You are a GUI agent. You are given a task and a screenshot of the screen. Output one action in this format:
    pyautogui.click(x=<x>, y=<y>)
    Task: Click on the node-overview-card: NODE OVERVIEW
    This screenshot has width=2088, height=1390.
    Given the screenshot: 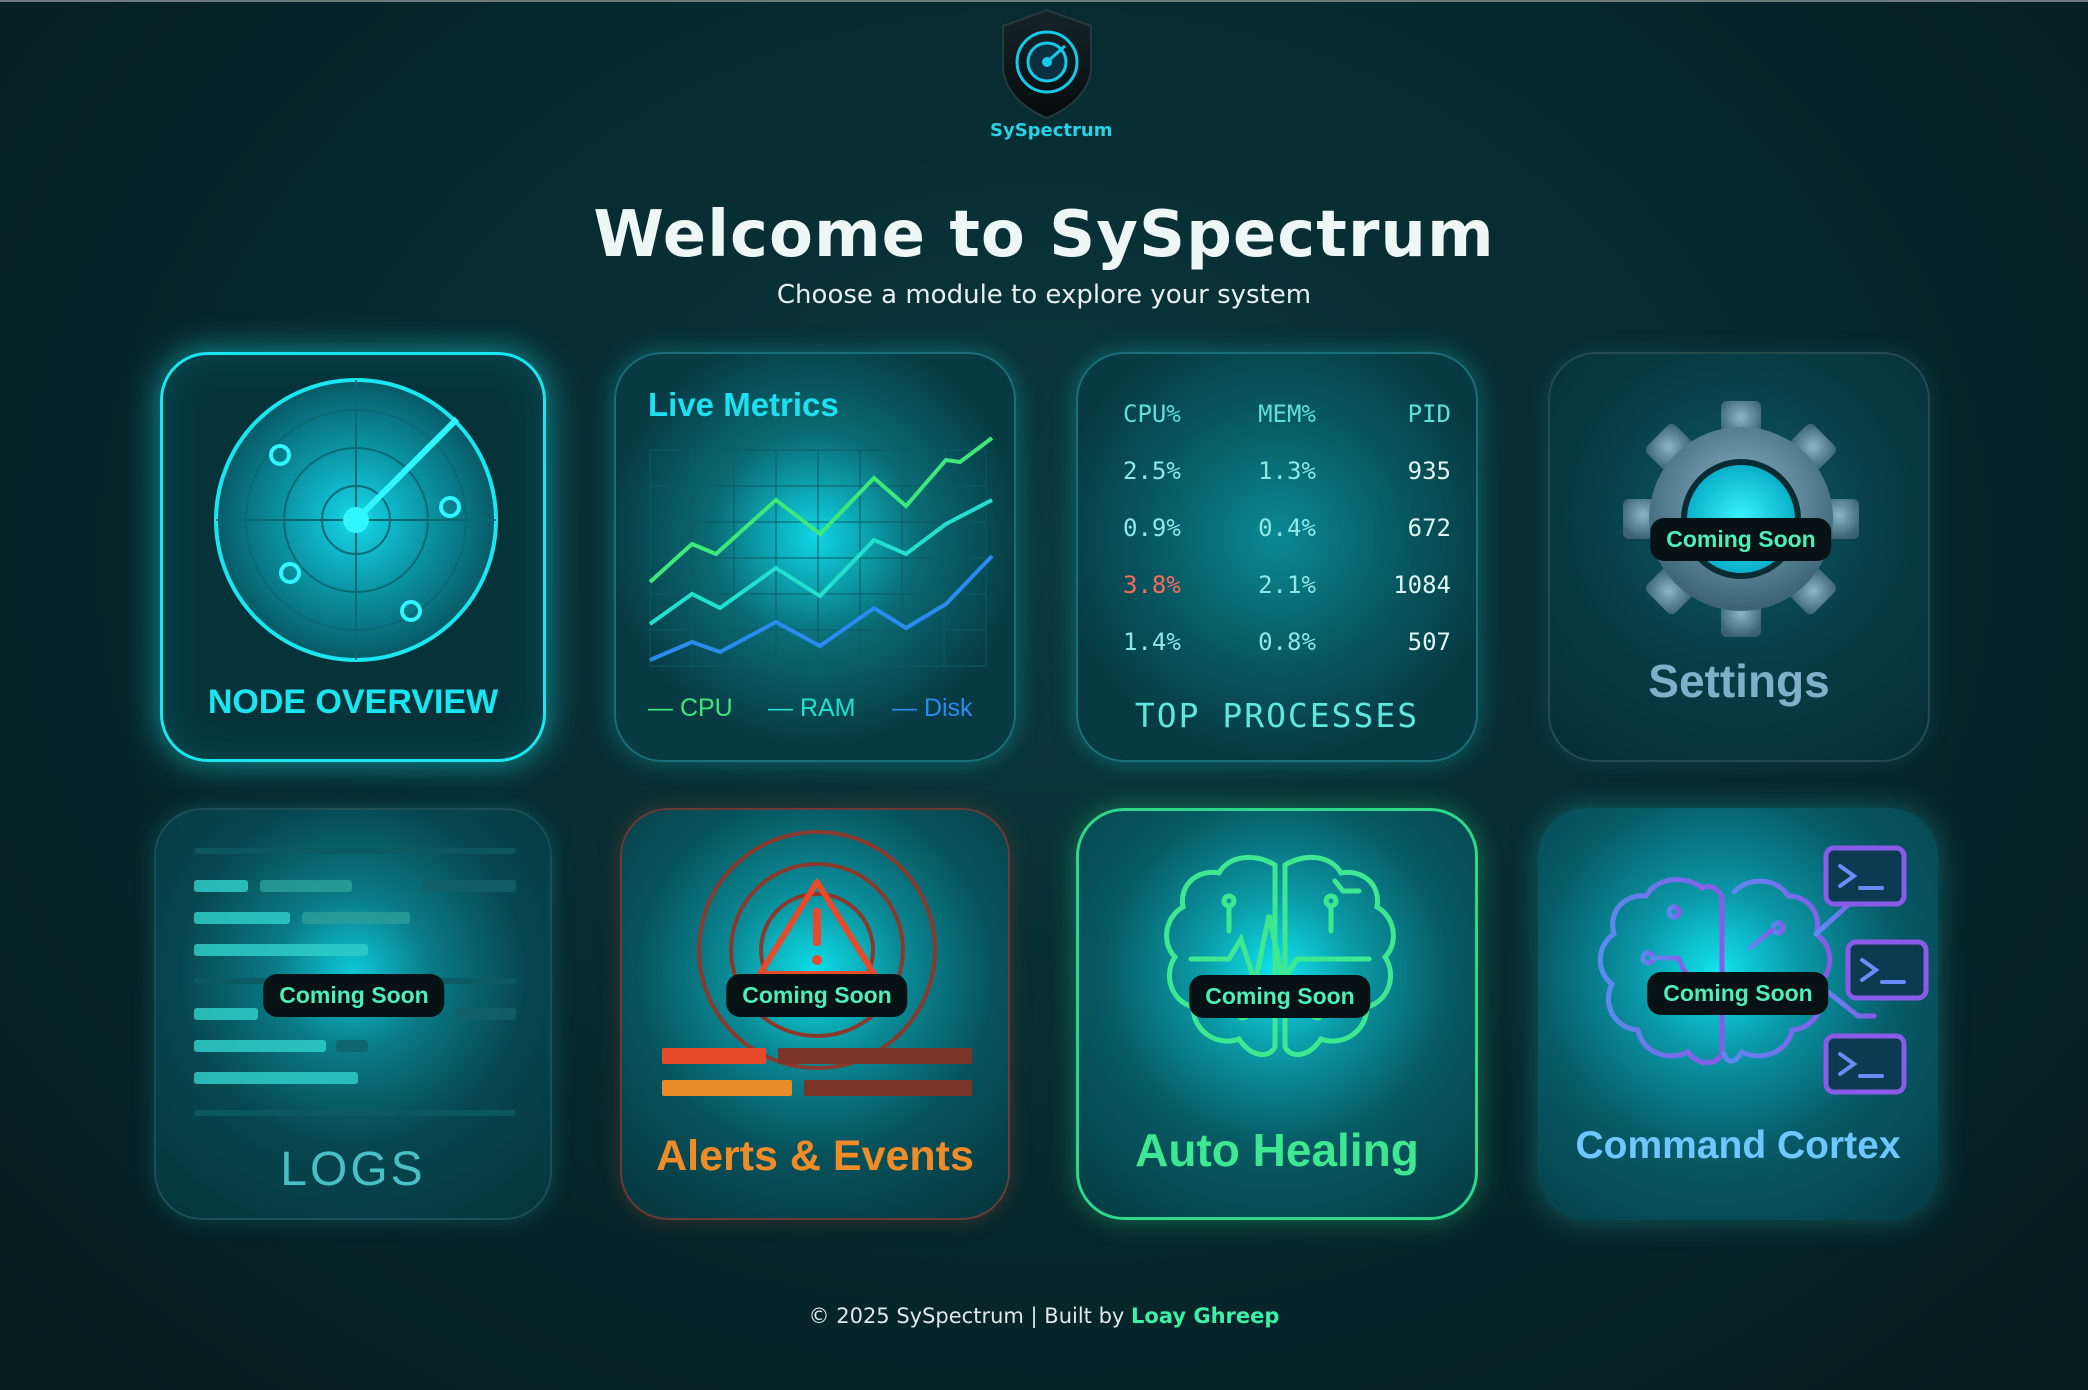 What is the action you would take?
    pyautogui.click(x=353, y=557)
    